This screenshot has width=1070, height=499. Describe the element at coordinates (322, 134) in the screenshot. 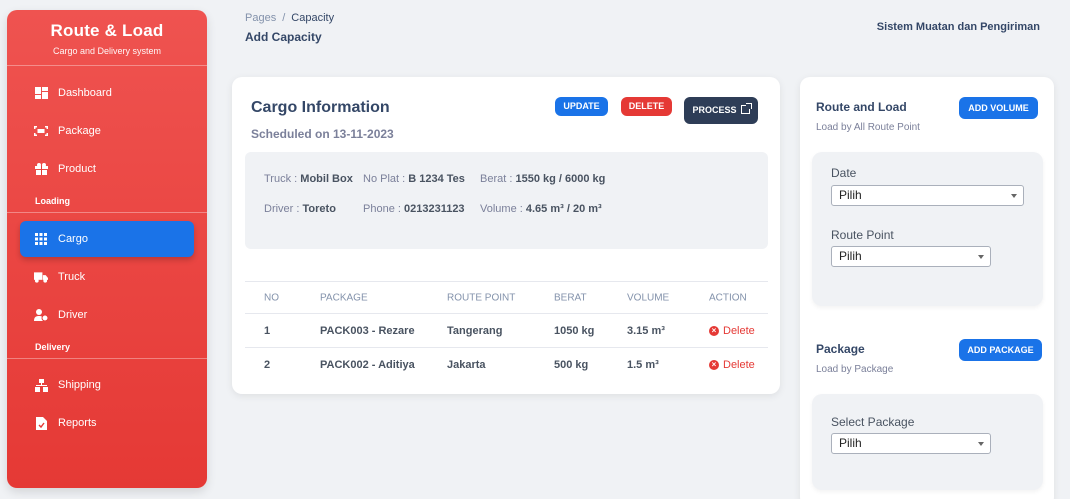

I see `cargo-scheduled: Scheduled on 13-11-2023` at that location.